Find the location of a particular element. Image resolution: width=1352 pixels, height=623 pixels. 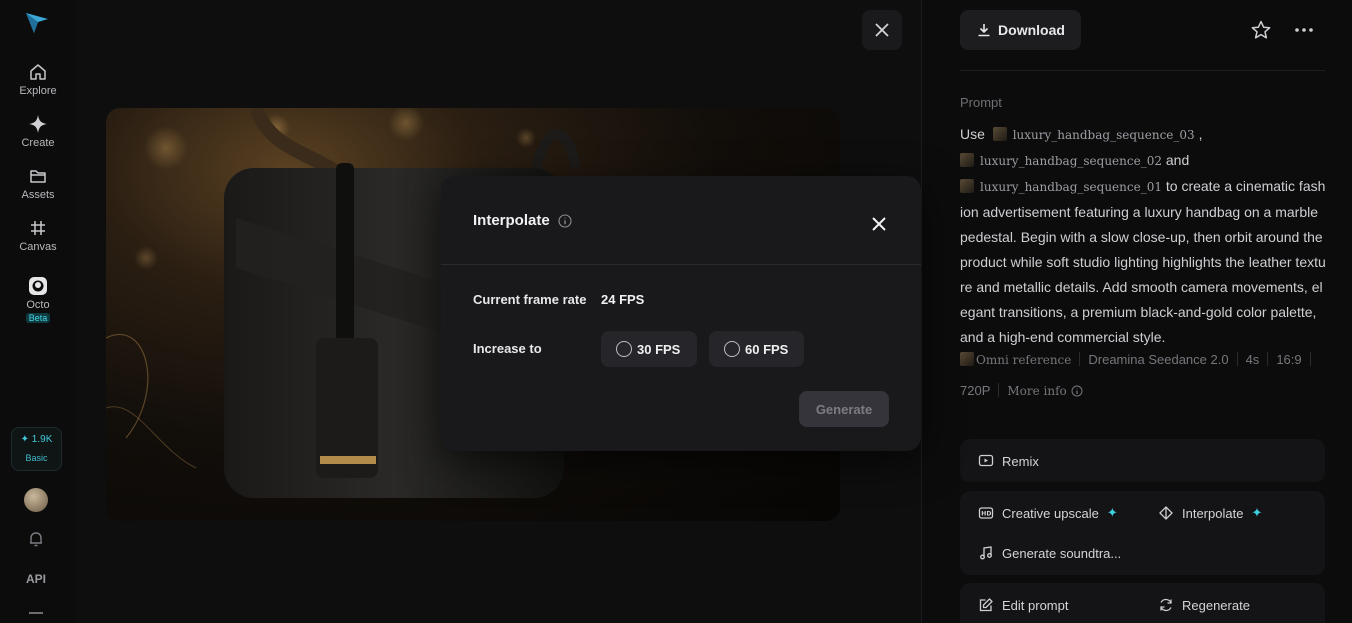

octo-icon is located at coordinates (38, 286).